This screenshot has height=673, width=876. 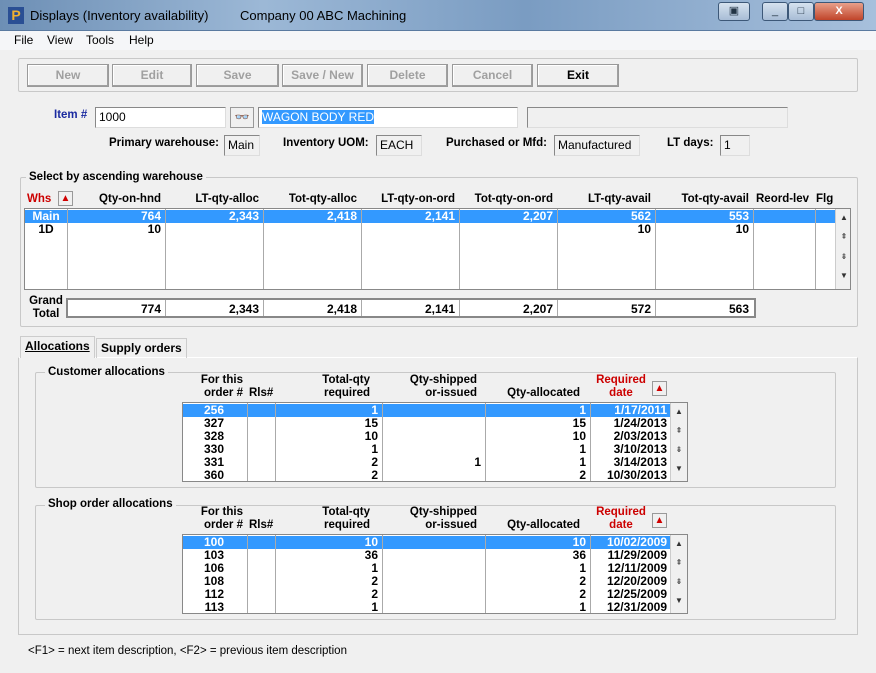 What do you see at coordinates (782, 199) in the screenshot?
I see `column-header-reord-lev: Reord-lev` at bounding box center [782, 199].